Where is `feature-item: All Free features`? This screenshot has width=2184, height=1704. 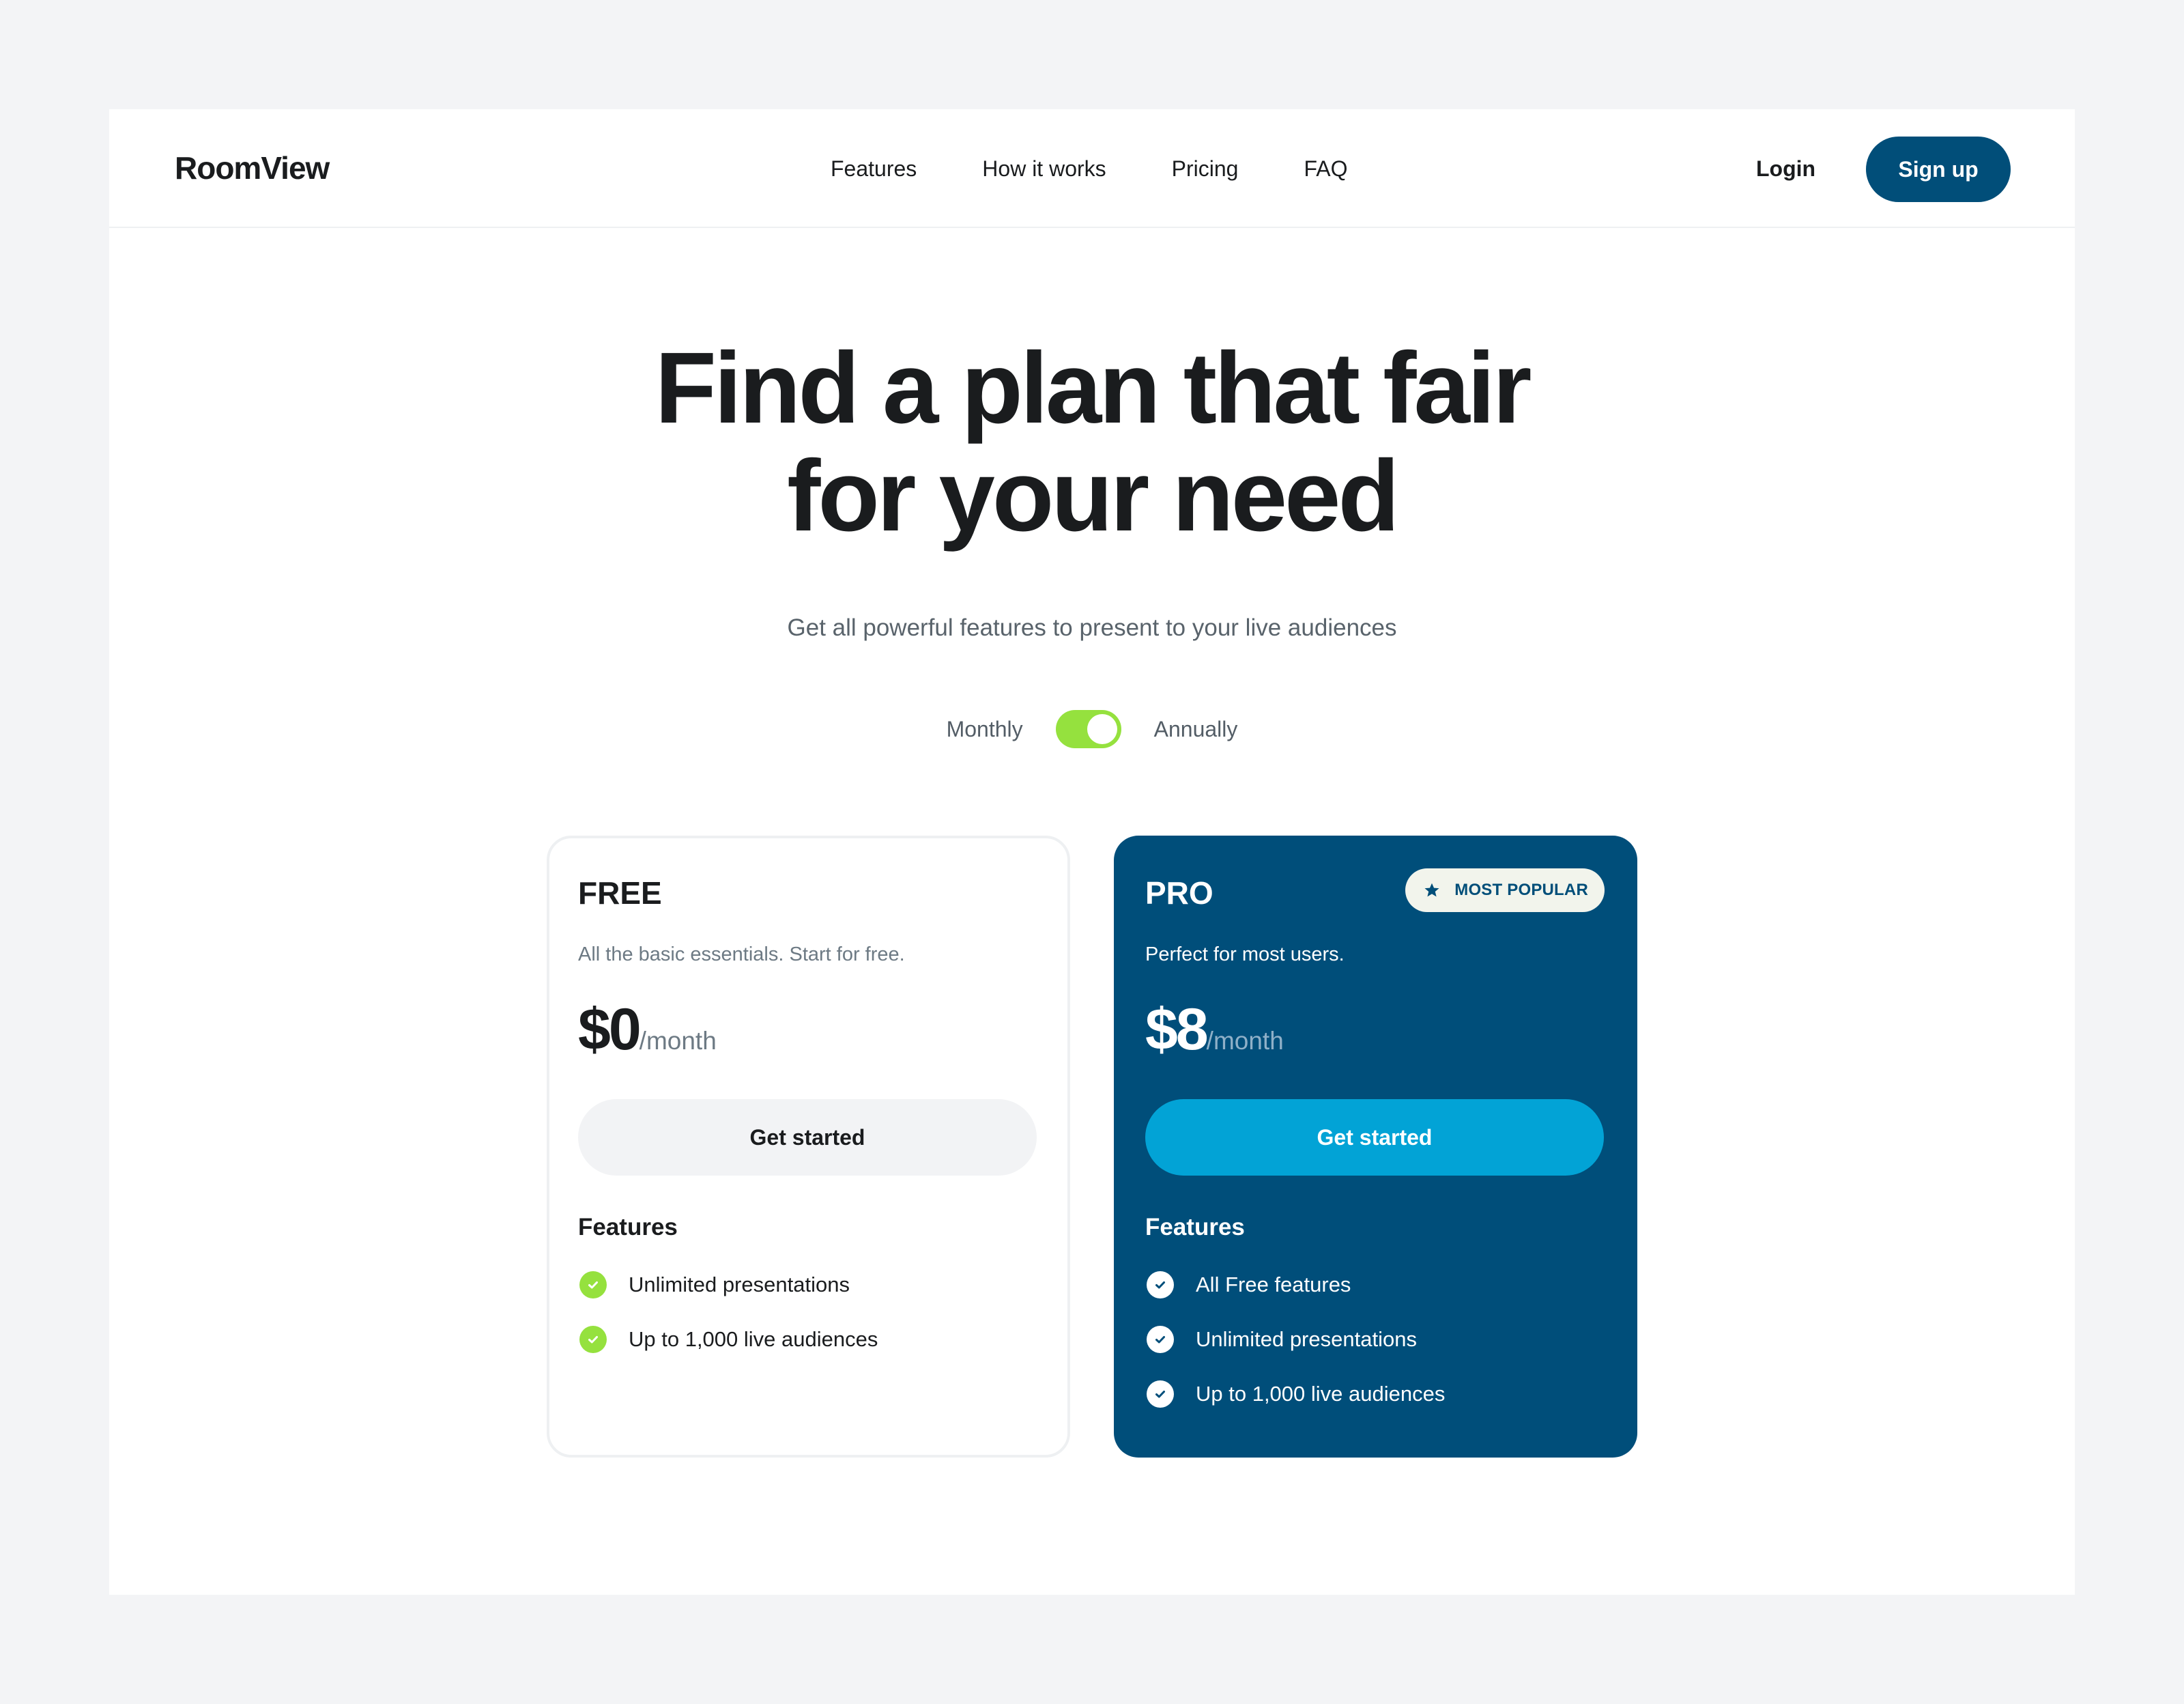 feature-item: All Free features is located at coordinates (1375, 1284).